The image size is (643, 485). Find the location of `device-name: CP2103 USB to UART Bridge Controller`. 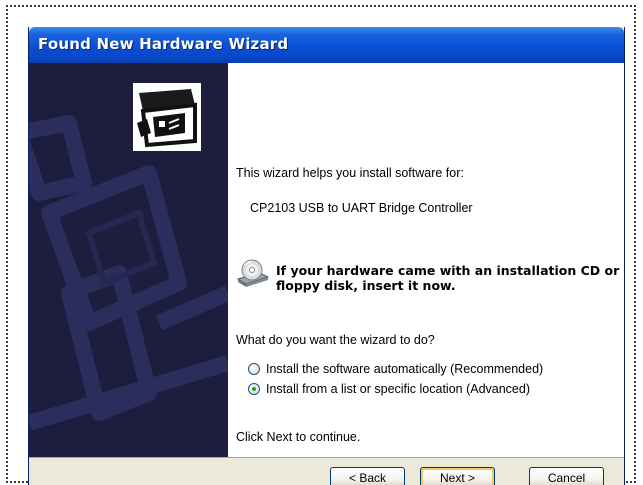

device-name: CP2103 USB to UART Bridge Controller is located at coordinates (361, 208).